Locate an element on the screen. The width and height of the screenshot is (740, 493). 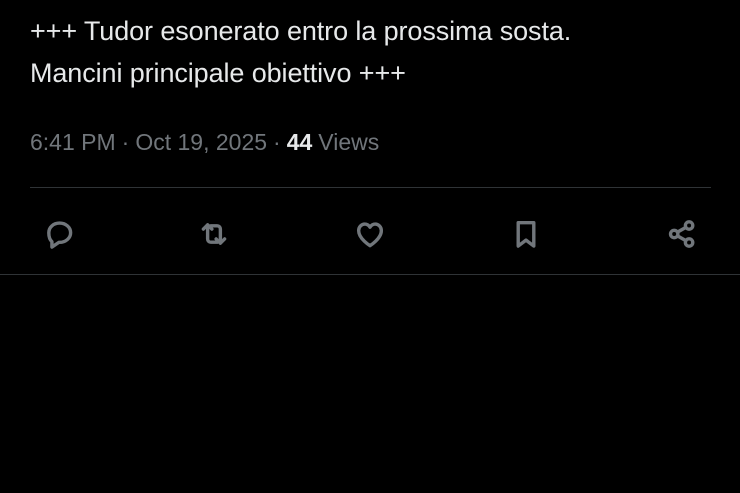
share-nodes-icon is located at coordinates (681, 234).